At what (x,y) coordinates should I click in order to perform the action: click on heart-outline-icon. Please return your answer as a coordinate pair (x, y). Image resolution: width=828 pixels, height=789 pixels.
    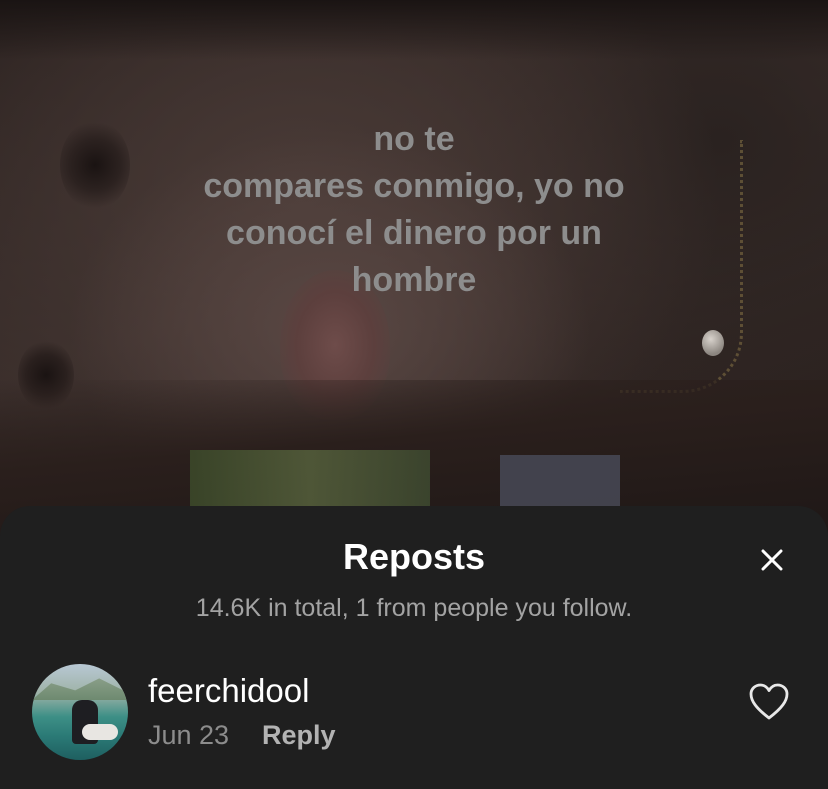
    Looking at the image, I should click on (769, 701).